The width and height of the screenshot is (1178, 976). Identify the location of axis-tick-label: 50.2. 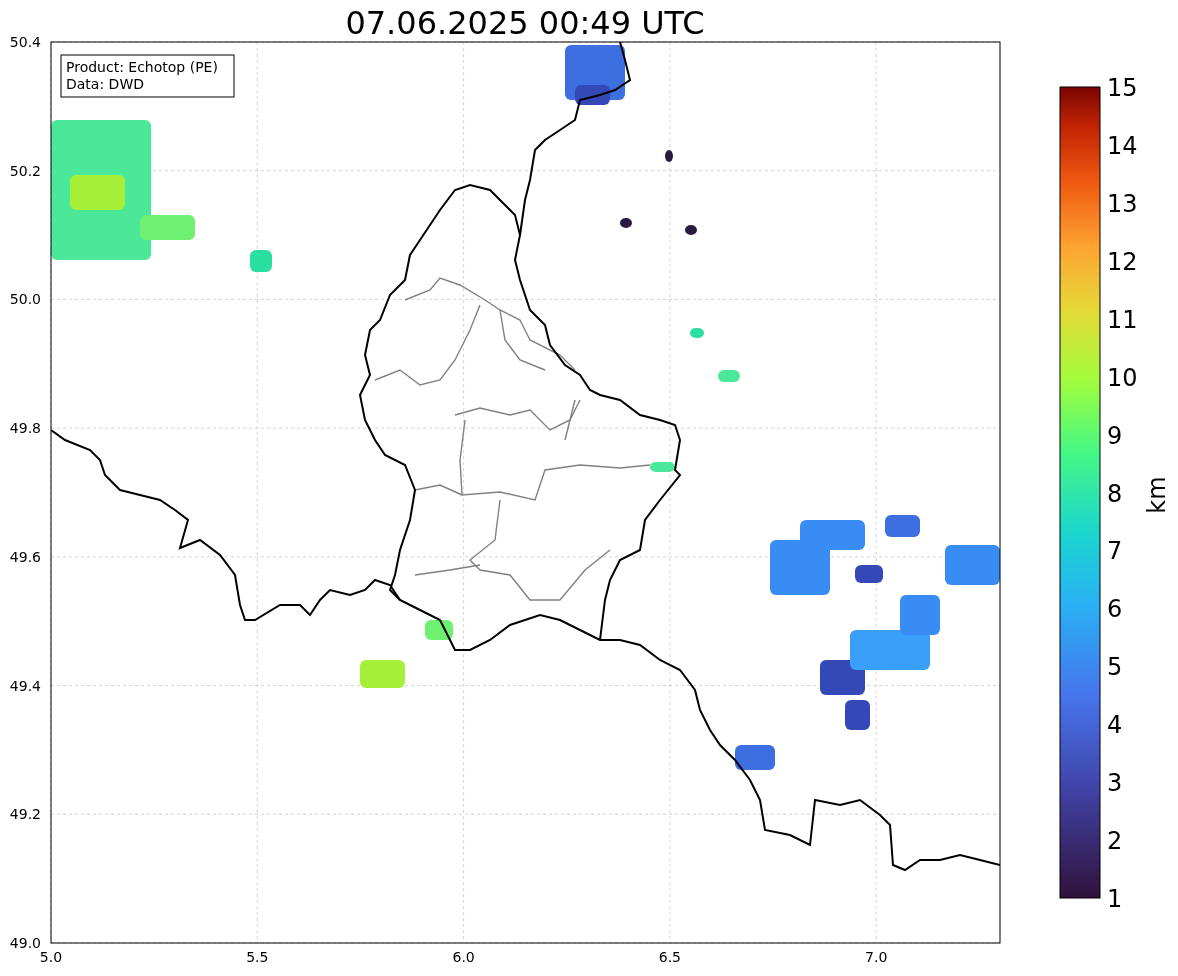
(25, 170).